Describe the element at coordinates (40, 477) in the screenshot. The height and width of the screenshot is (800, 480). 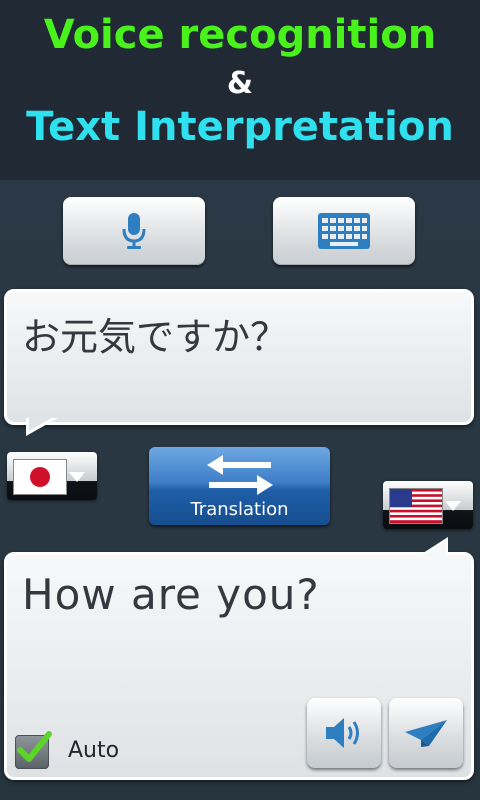
I see `japan-flag-icon` at that location.